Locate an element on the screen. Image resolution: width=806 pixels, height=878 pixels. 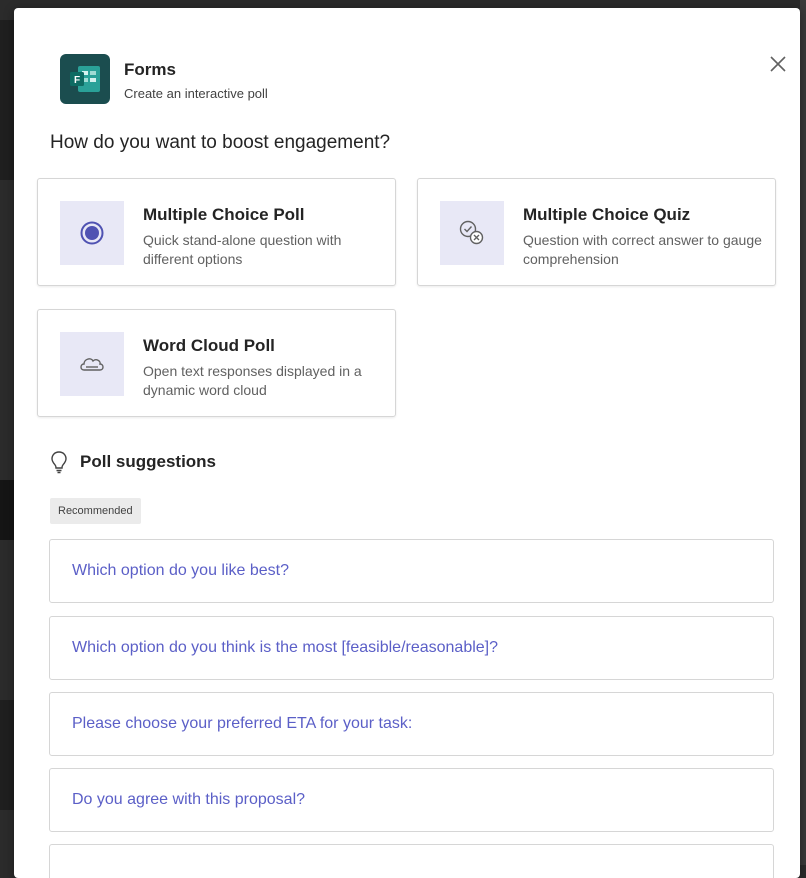
cloud-icon is located at coordinates (92, 364).